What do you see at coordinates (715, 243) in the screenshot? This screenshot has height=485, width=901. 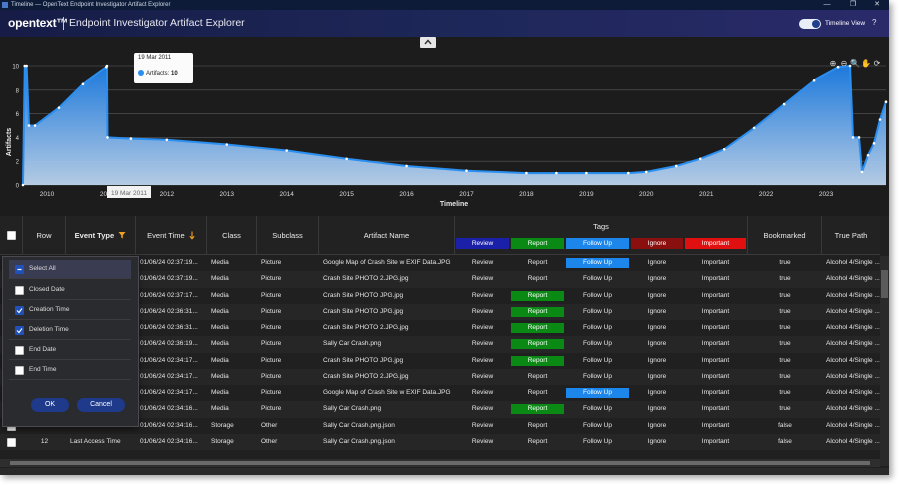 I see `tag-header-important: Important` at bounding box center [715, 243].